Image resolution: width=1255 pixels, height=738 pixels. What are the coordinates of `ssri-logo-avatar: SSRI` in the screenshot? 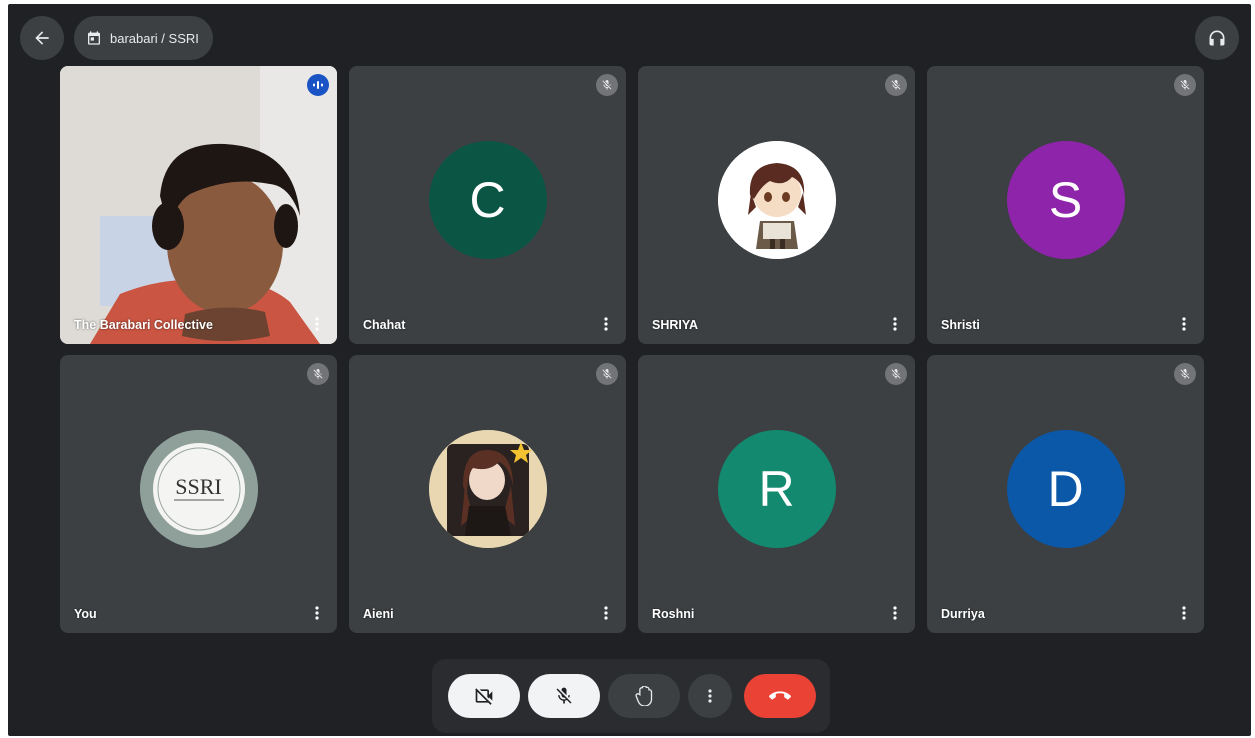 It's located at (198, 489).